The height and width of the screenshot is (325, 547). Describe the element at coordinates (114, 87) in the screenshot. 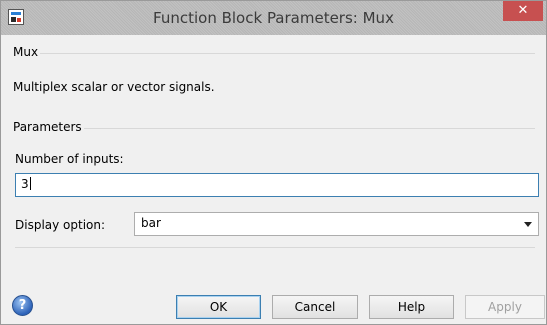

I see `block-description: Multiplex scalar or vector signals.` at that location.